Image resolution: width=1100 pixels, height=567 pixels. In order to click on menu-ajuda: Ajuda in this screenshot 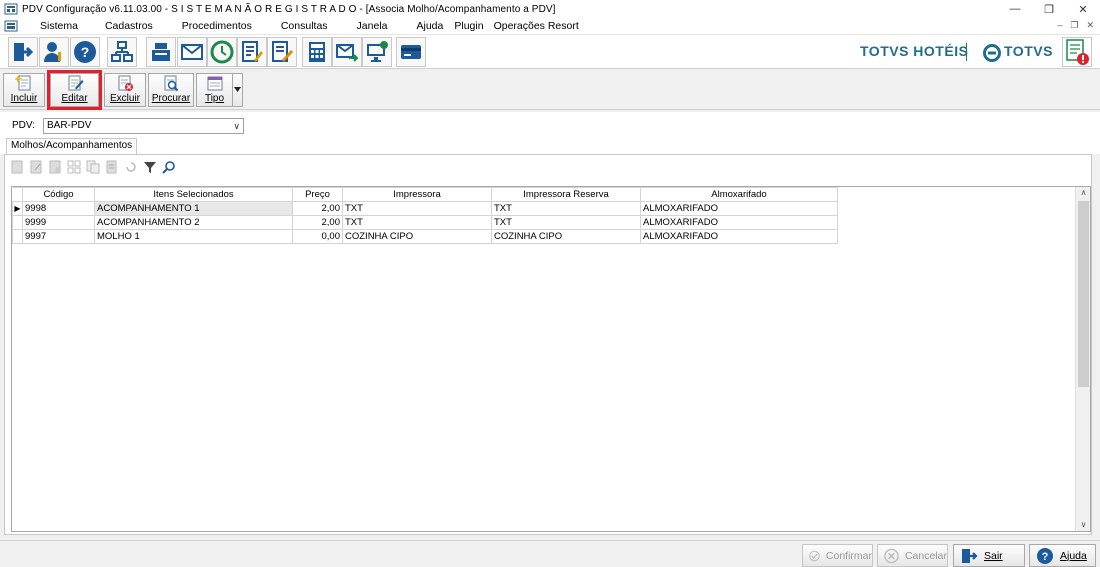, I will do `click(430, 26)`.